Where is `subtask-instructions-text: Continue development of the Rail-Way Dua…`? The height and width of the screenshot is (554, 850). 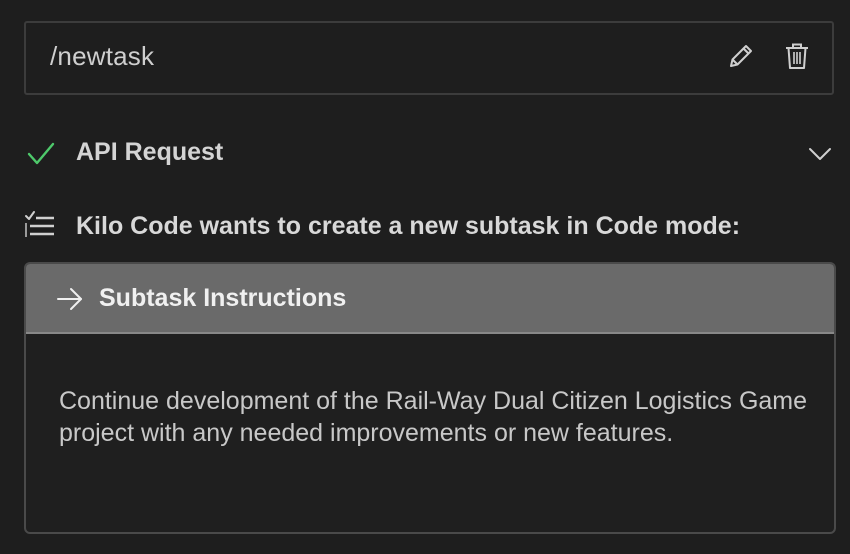 subtask-instructions-text: Continue development of the Rail-Way Dua… is located at coordinates (433, 417).